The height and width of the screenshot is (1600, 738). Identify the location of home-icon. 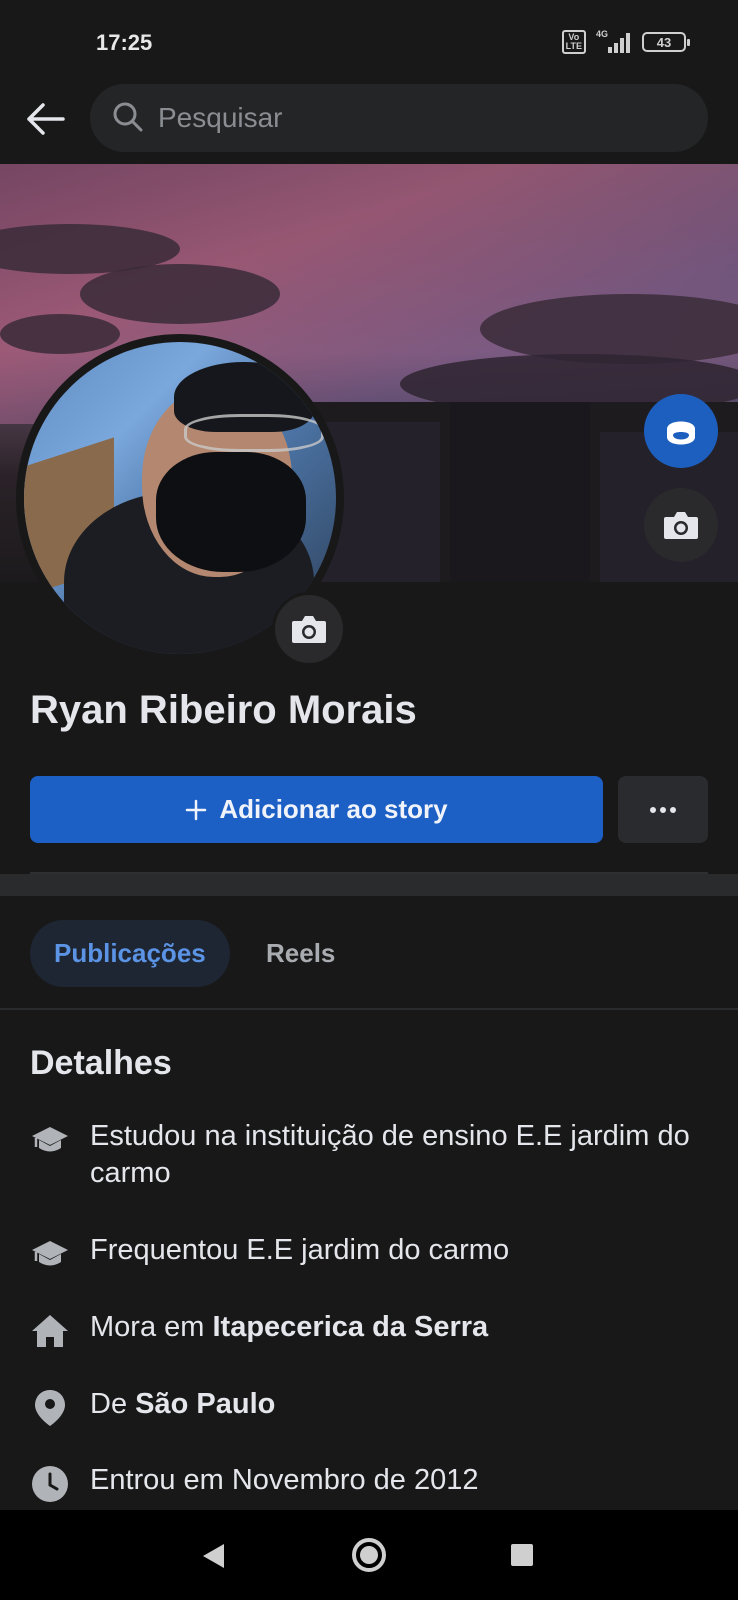
(50, 1331).